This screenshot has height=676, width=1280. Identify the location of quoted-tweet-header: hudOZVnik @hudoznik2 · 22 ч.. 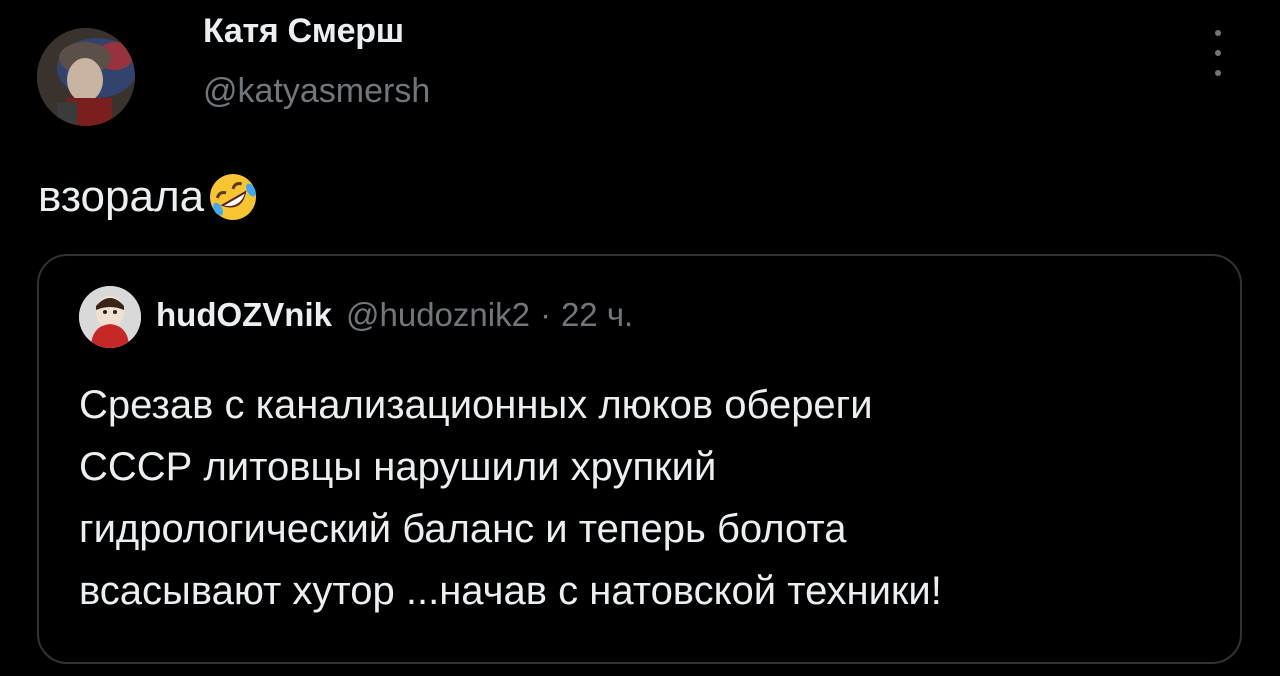
(394, 315).